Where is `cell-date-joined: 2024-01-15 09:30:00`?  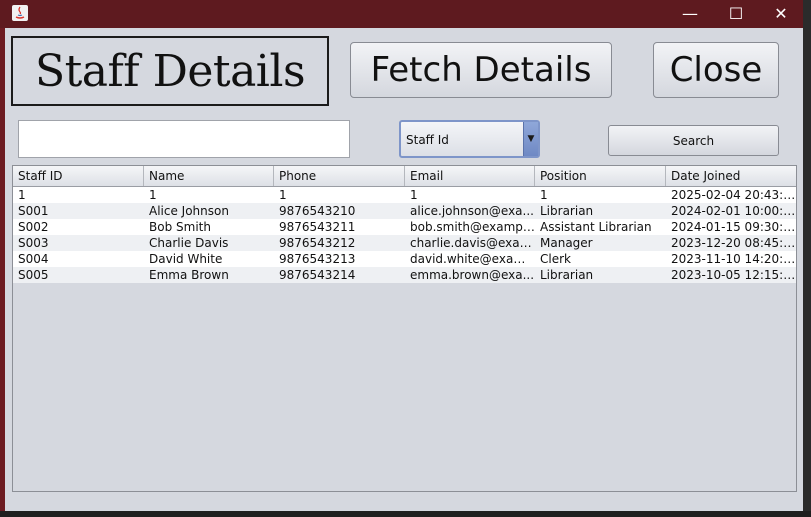 cell-date-joined: 2024-01-15 09:30:00 is located at coordinates (733, 227).